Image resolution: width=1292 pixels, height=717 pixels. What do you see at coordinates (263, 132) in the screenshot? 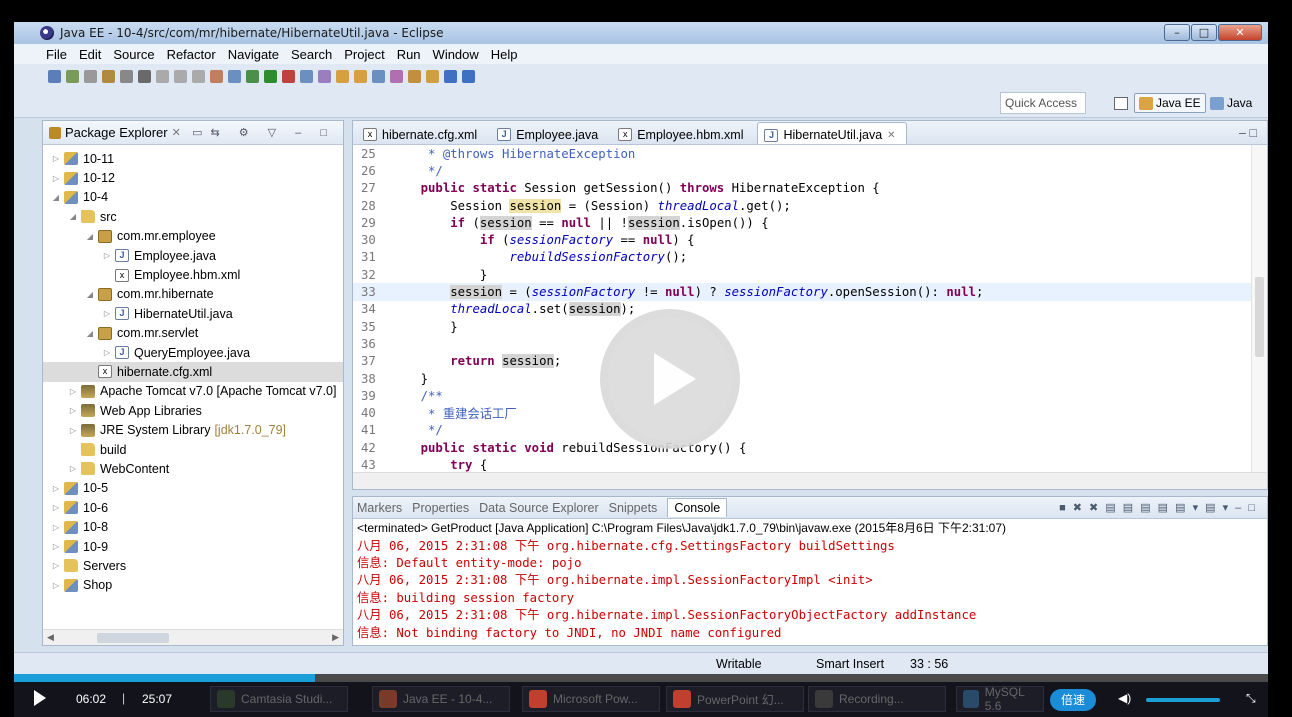
I see `view-toolbar: ▭⇆ ⚙ ▽ – □` at bounding box center [263, 132].